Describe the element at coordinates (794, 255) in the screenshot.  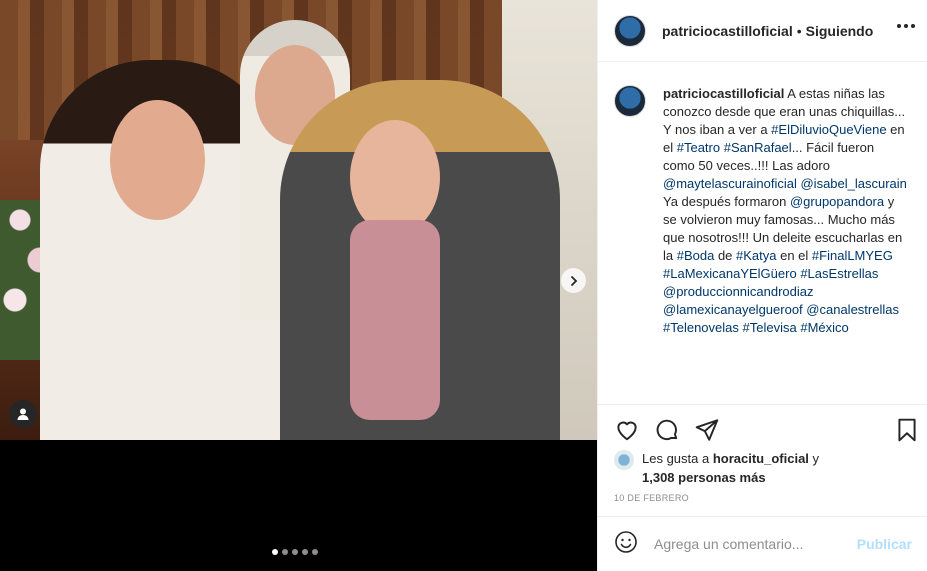
I see `caption-text-segment: en el` at that location.